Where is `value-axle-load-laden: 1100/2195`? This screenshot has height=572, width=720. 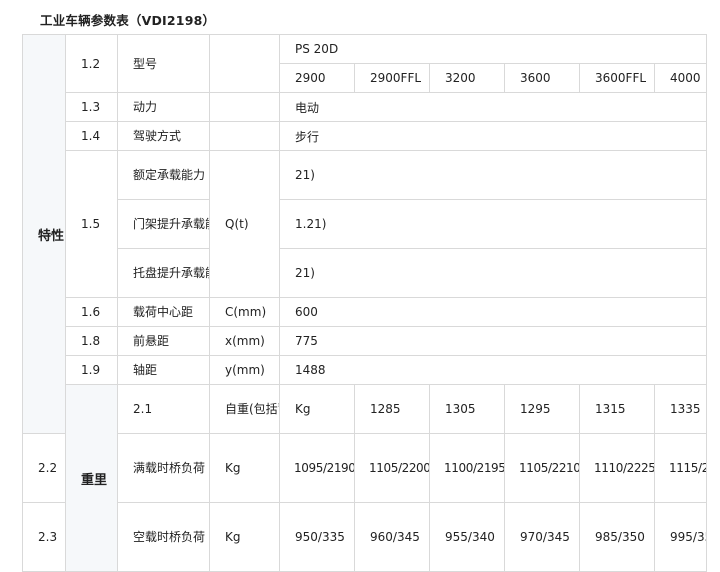 value-axle-load-laden: 1100/2195 is located at coordinates (467, 468).